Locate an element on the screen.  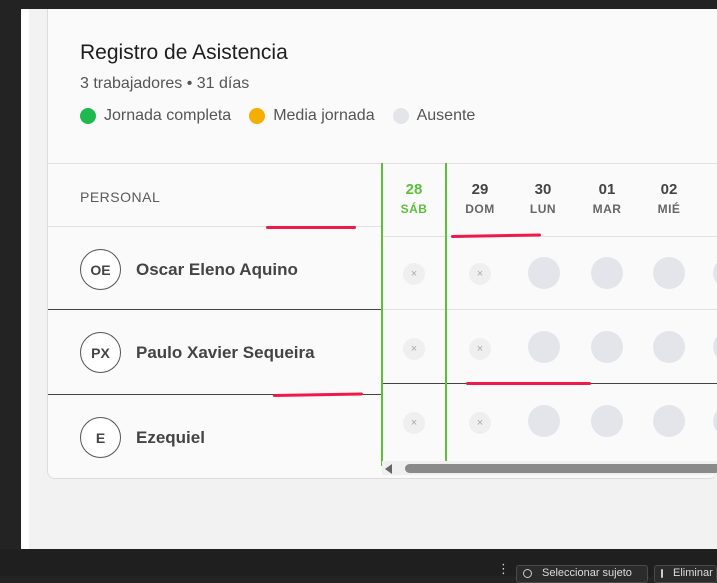
worker-name: Oscar Eleno Aquino is located at coordinates (217, 269).